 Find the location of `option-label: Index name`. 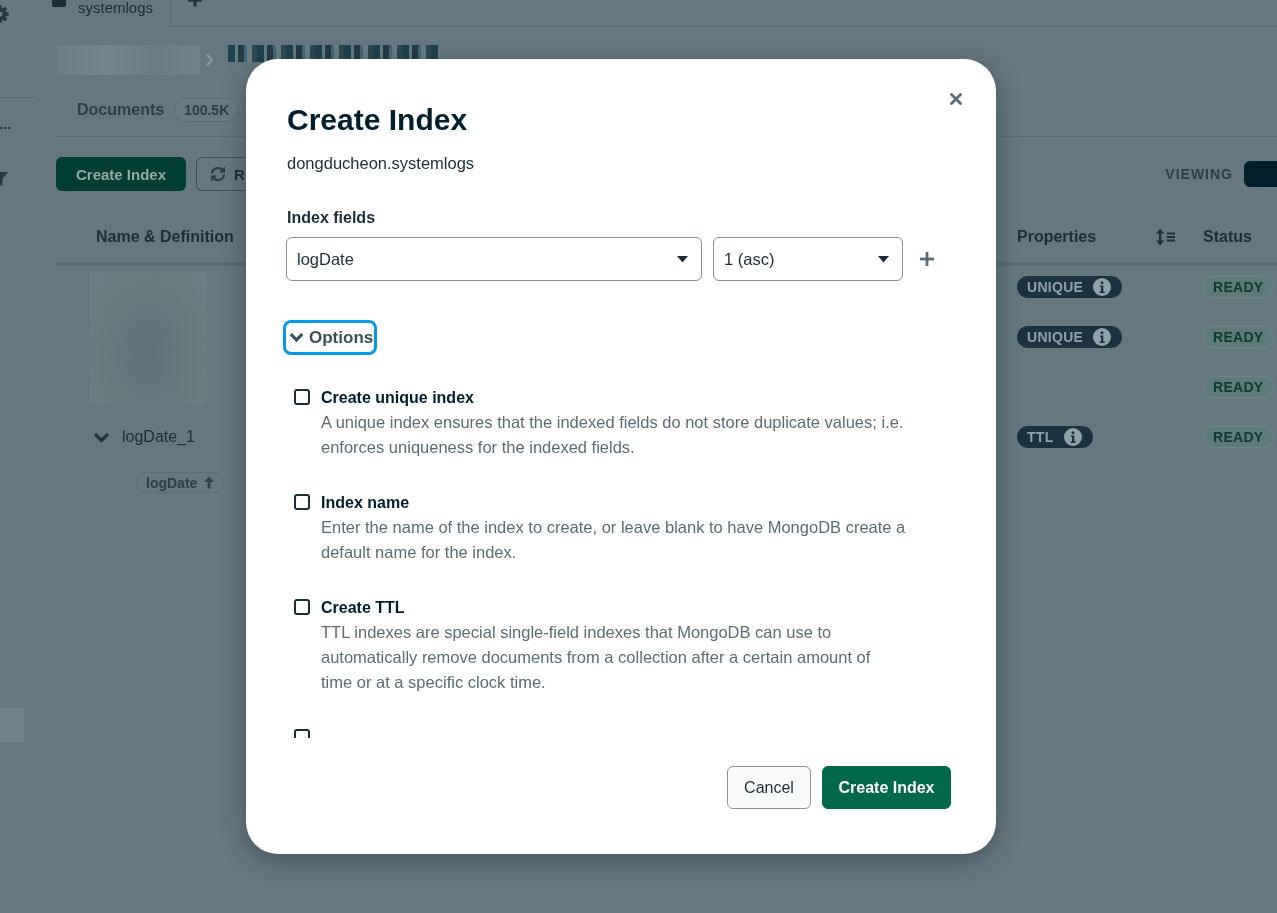

option-label: Index name is located at coordinates (366, 503).